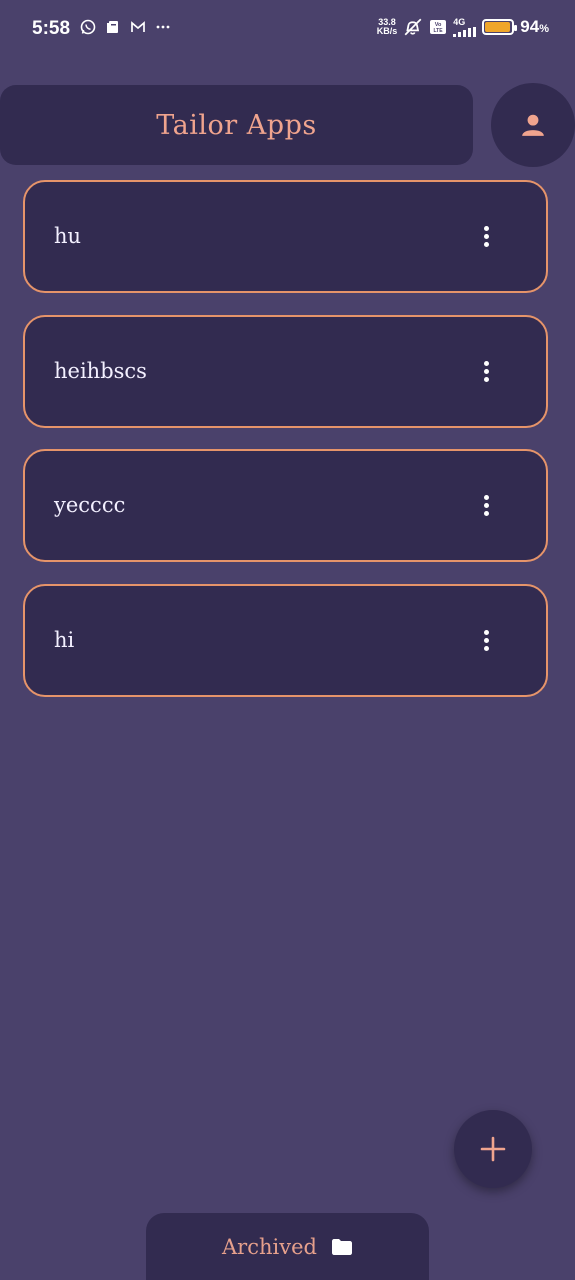 The width and height of the screenshot is (575, 1280). I want to click on app-title: Tailor Apps, so click(236, 125).